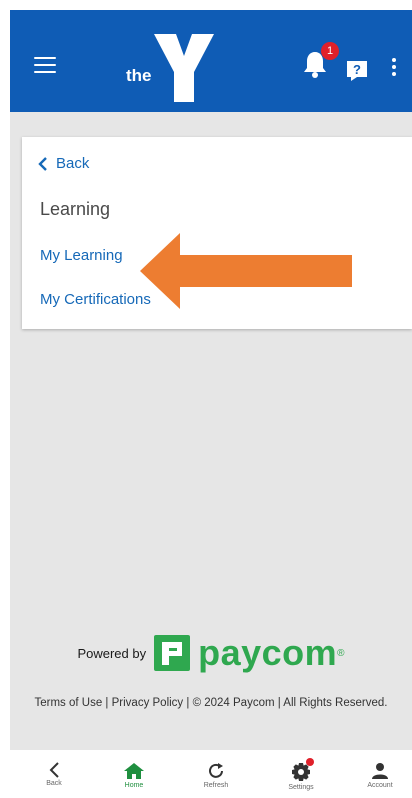 Image resolution: width=412 pixels, height=798 pixels. What do you see at coordinates (73, 163) in the screenshot?
I see `back-label: Back` at bounding box center [73, 163].